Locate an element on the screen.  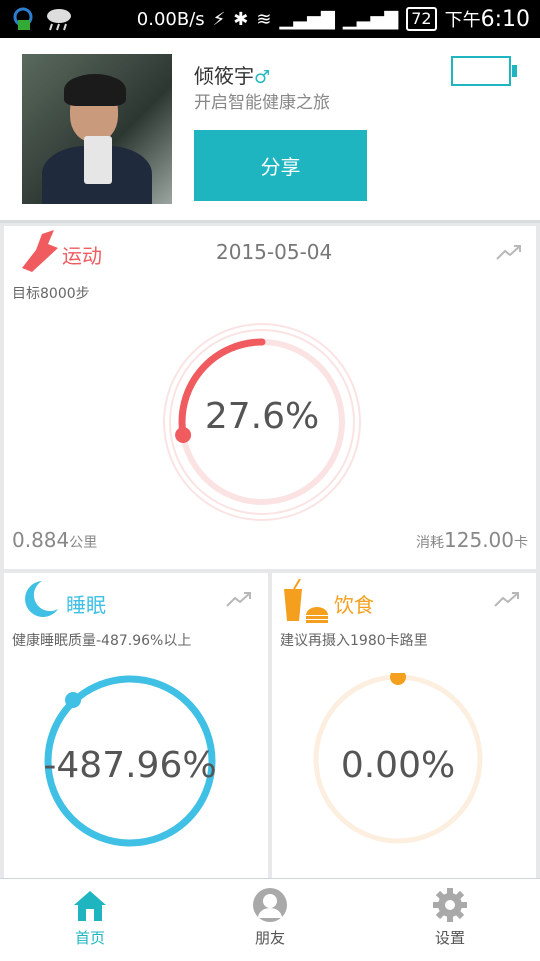
weather-rain-icon is located at coordinates (59, 20).